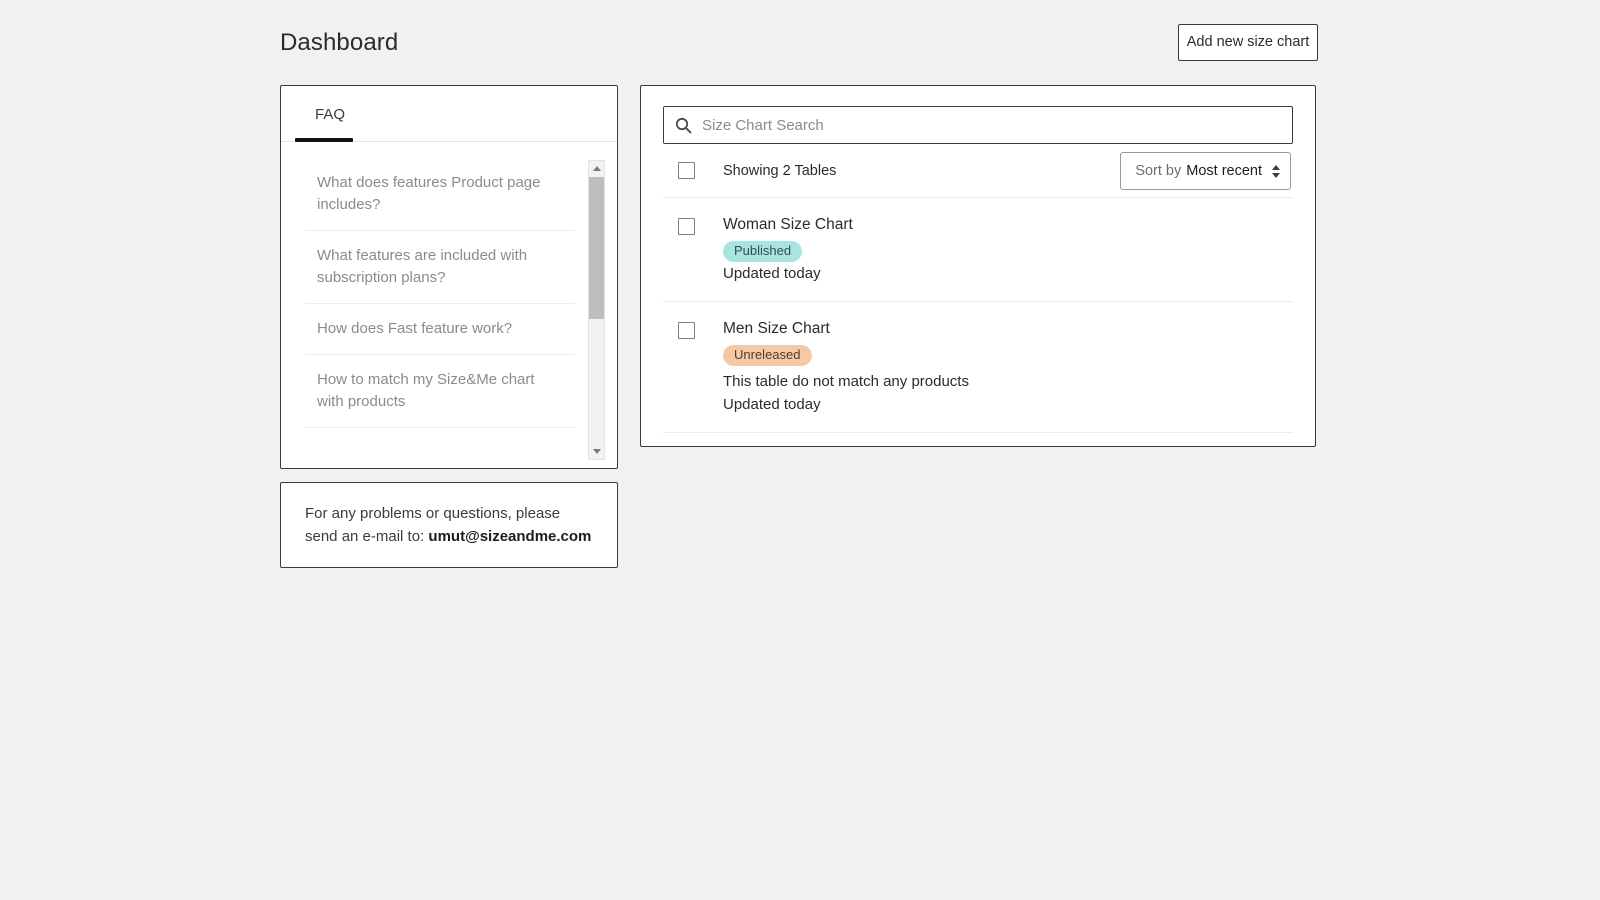  Describe the element at coordinates (780, 170) in the screenshot. I see `showing-count-label: Showing 2 Tables` at that location.